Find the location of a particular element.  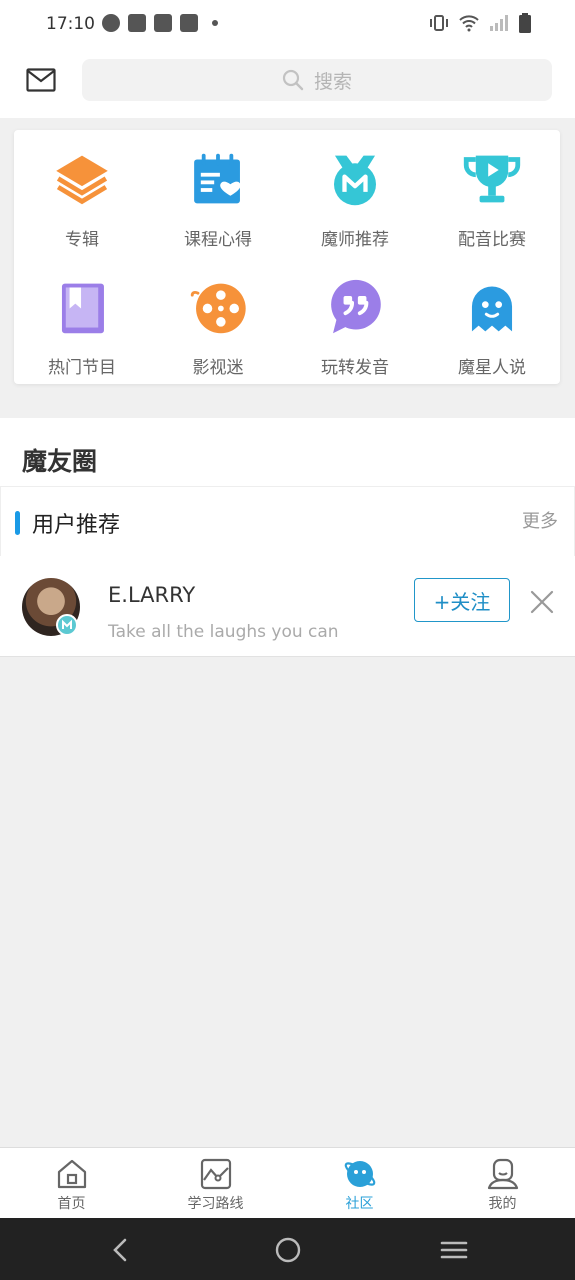

category-label: 课程心得 is located at coordinates (218, 240).